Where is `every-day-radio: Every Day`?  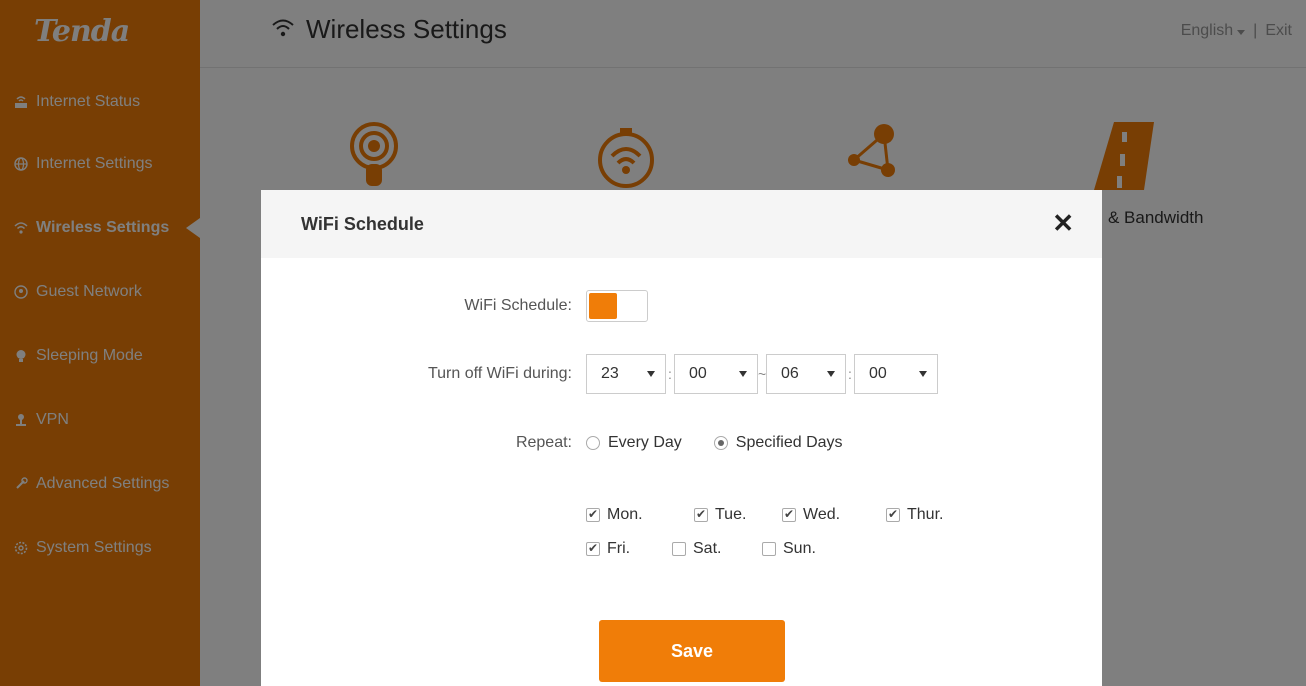 every-day-radio: Every Day is located at coordinates (634, 443).